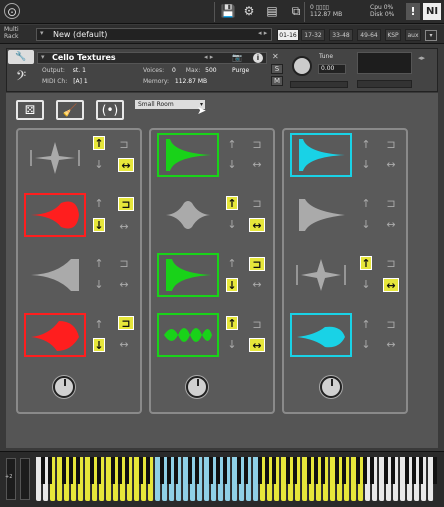 The width and height of the screenshot is (444, 507). Describe the element at coordinates (80, 81) in the screenshot. I see `midi-value: [A] 1` at that location.